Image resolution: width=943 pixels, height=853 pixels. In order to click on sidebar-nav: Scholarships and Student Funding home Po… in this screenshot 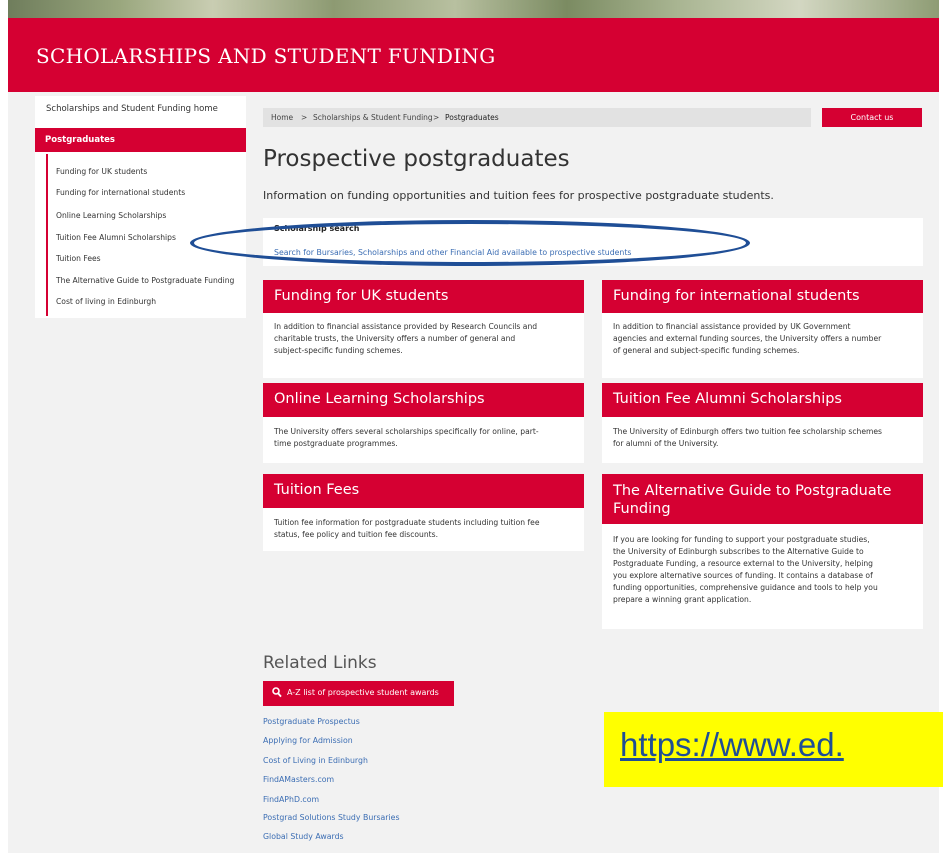, I will do `click(140, 207)`.